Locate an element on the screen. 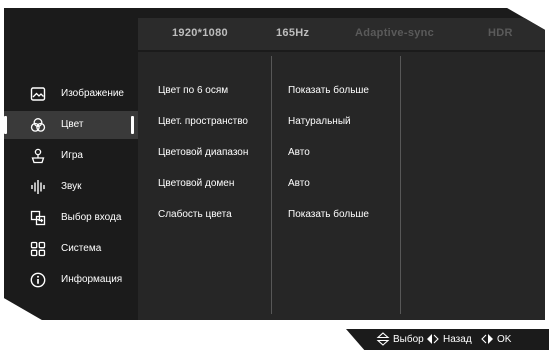 This screenshot has height=350, width=549. game-icon is located at coordinates (38, 156).